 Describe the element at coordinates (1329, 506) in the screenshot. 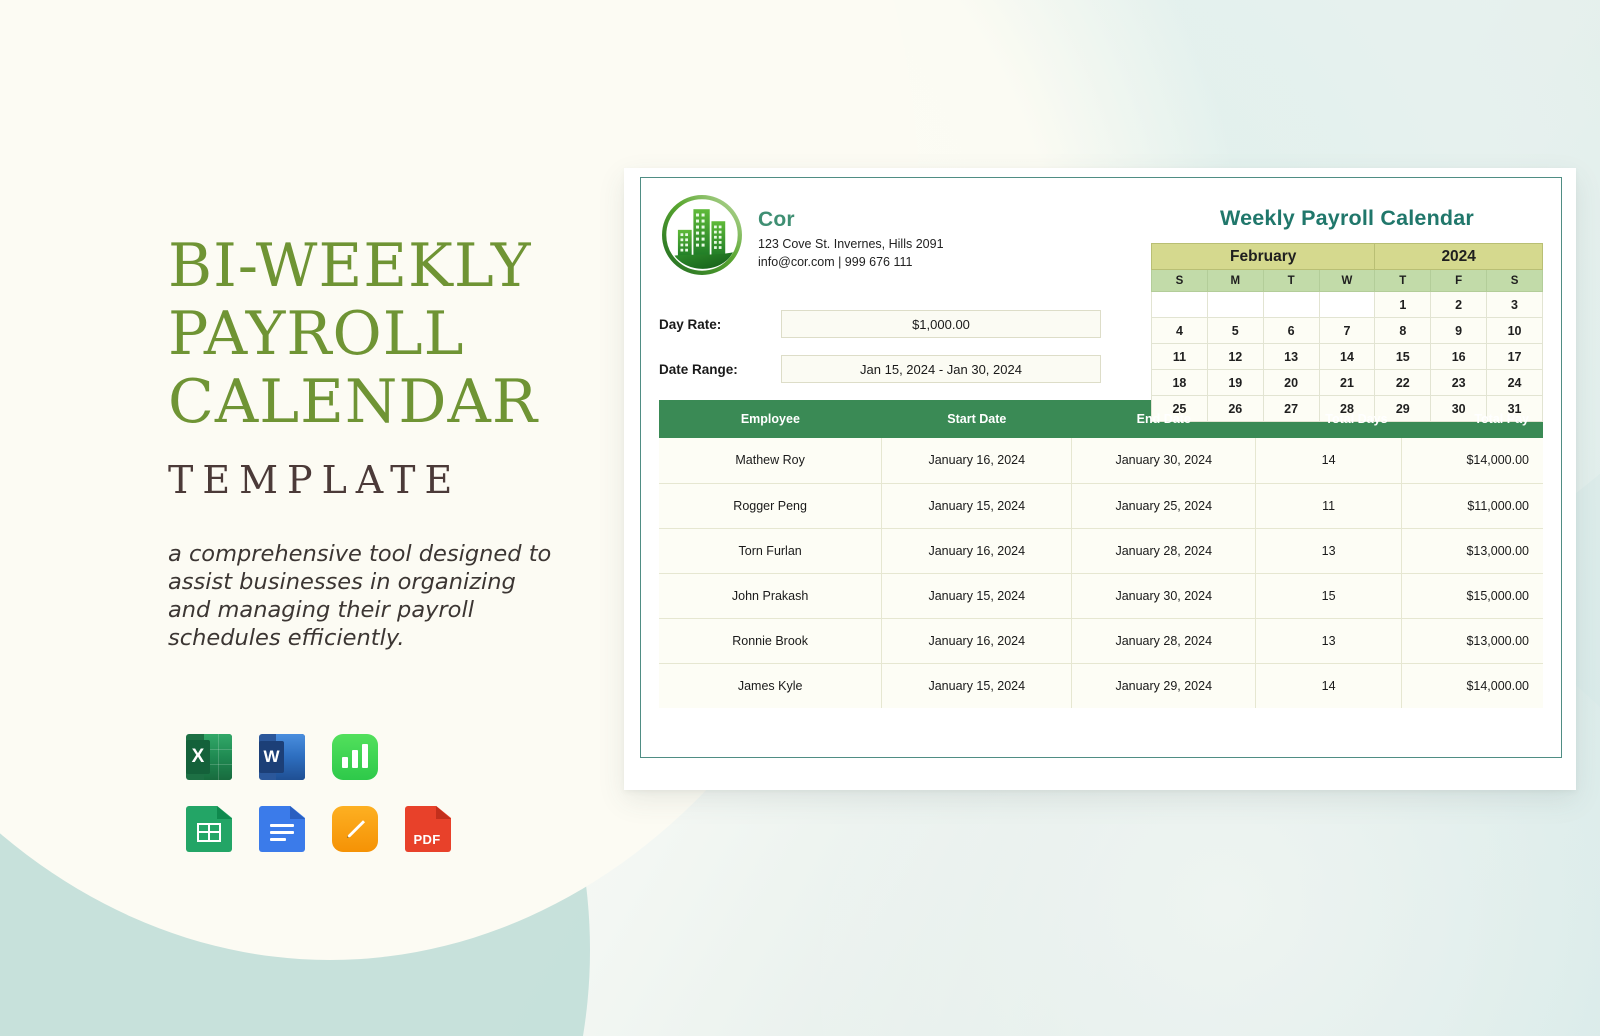

I see `cell-total-days: 11` at that location.